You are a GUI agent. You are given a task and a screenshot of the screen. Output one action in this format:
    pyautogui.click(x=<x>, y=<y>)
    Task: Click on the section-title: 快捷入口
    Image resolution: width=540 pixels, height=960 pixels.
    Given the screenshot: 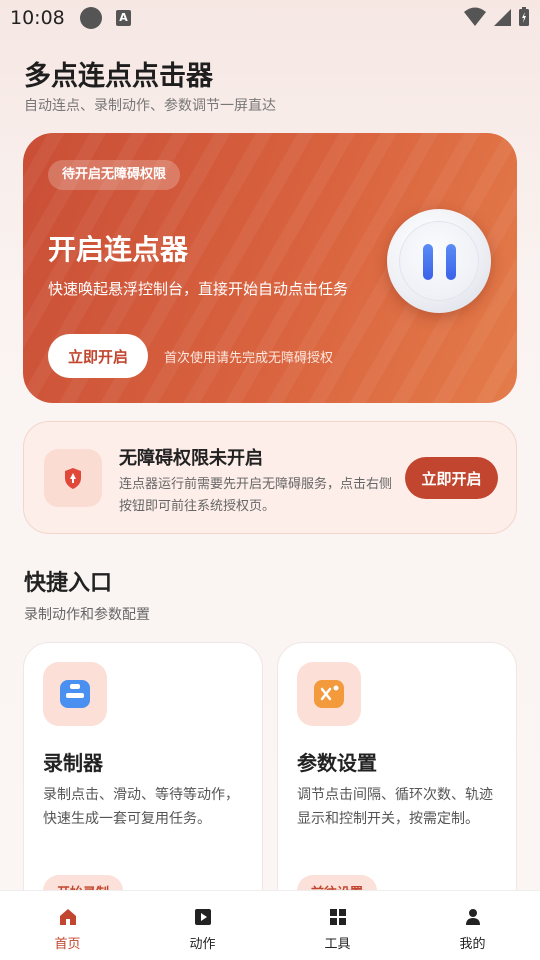 What is the action you would take?
    pyautogui.click(x=68, y=583)
    